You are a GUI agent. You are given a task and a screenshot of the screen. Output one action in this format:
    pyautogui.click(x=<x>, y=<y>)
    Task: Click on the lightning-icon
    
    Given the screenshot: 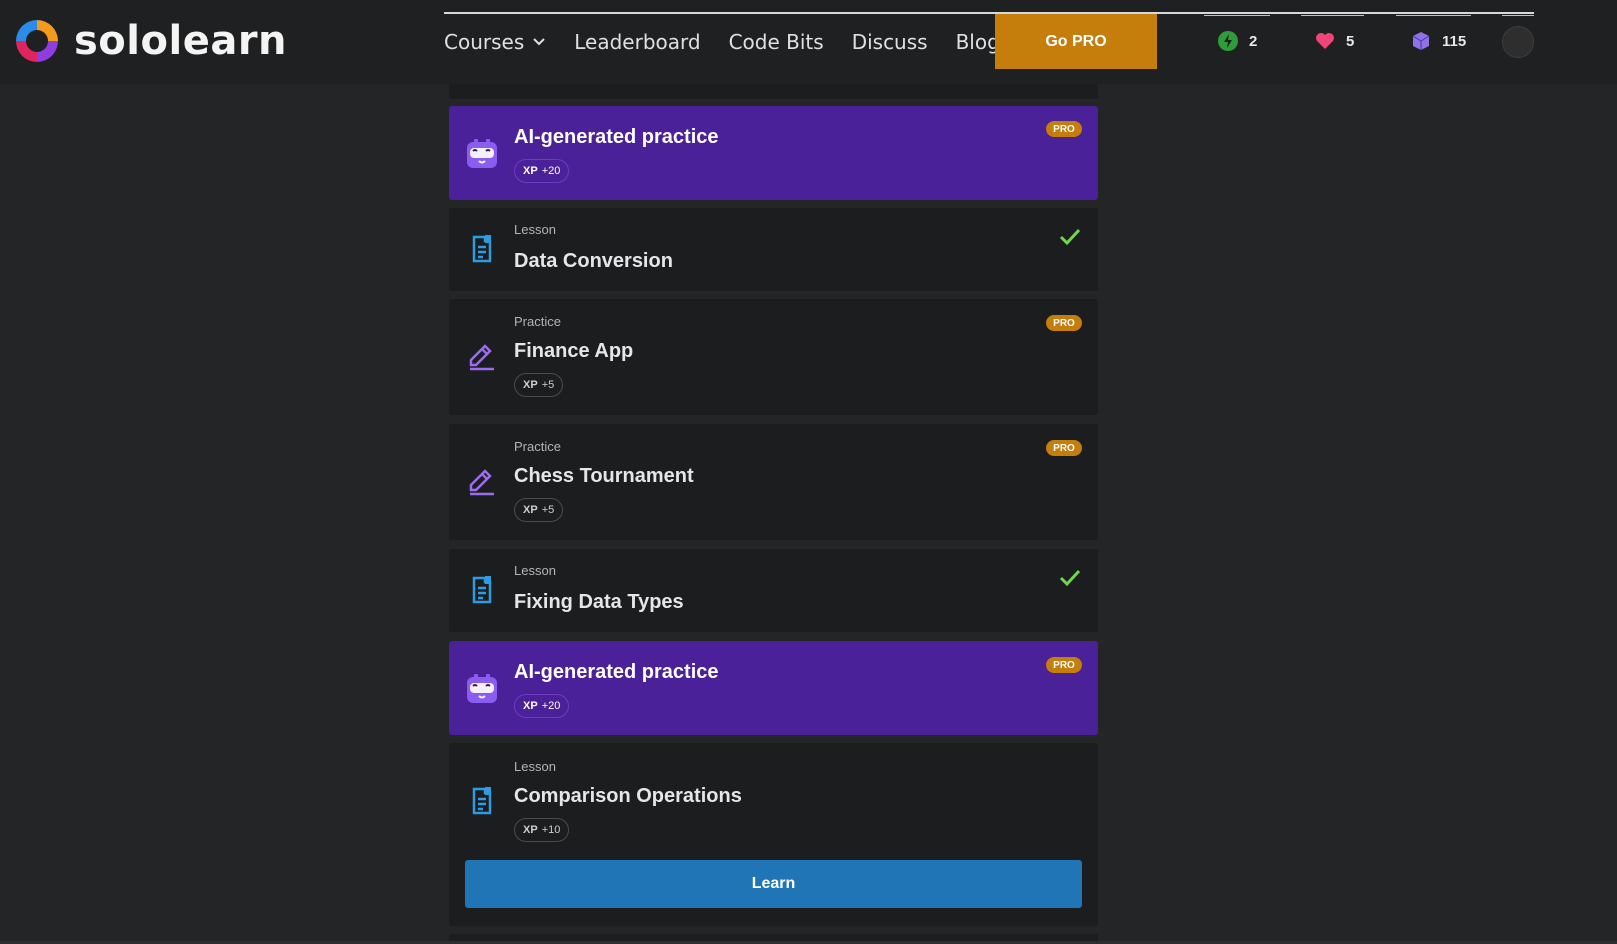 What is the action you would take?
    pyautogui.click(x=1228, y=41)
    